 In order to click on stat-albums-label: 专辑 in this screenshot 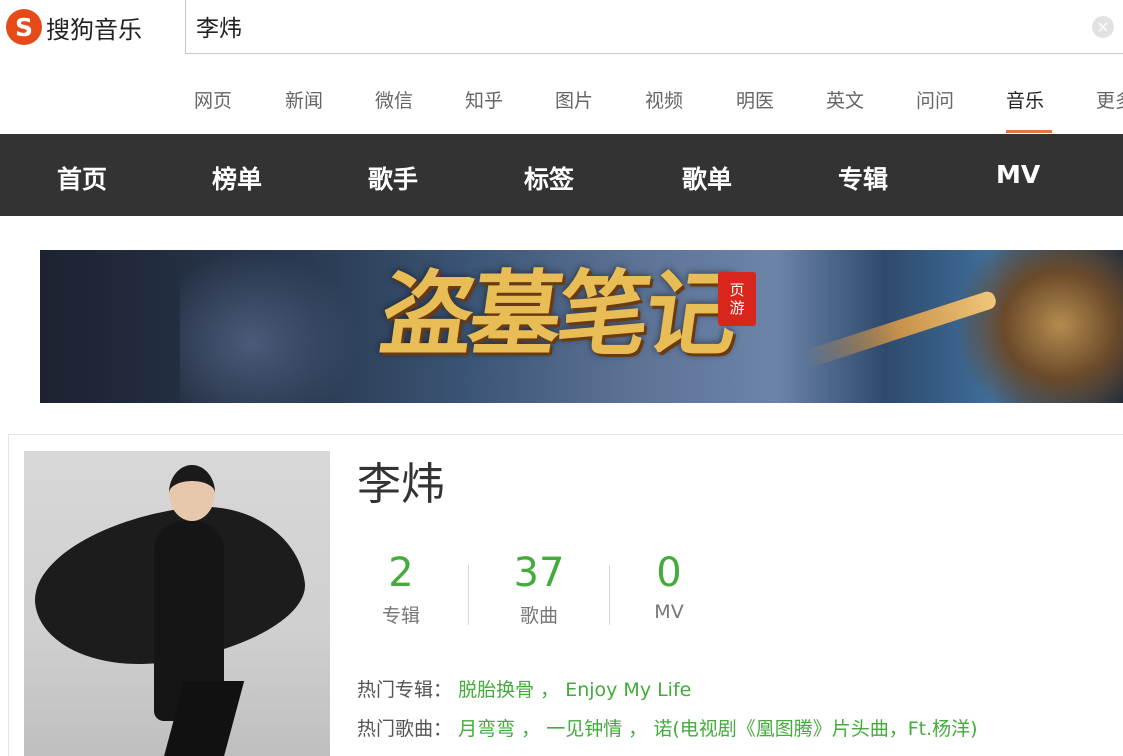, I will do `click(400, 616)`.